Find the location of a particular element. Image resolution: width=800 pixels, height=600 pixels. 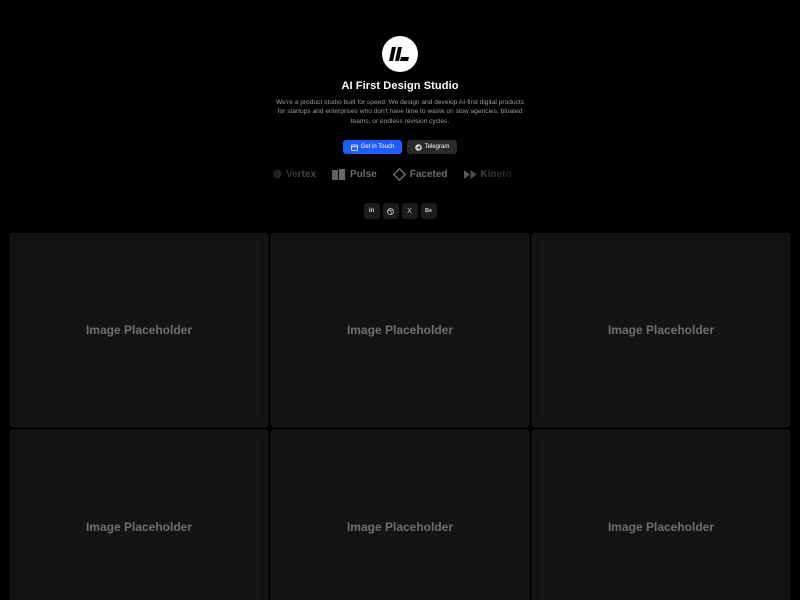

dribbble-button is located at coordinates (390, 211).